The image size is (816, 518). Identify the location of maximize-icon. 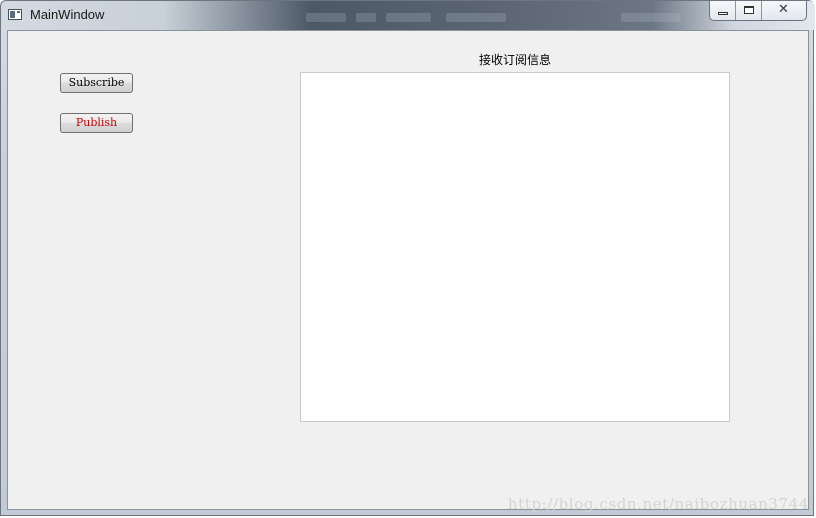
(749, 10).